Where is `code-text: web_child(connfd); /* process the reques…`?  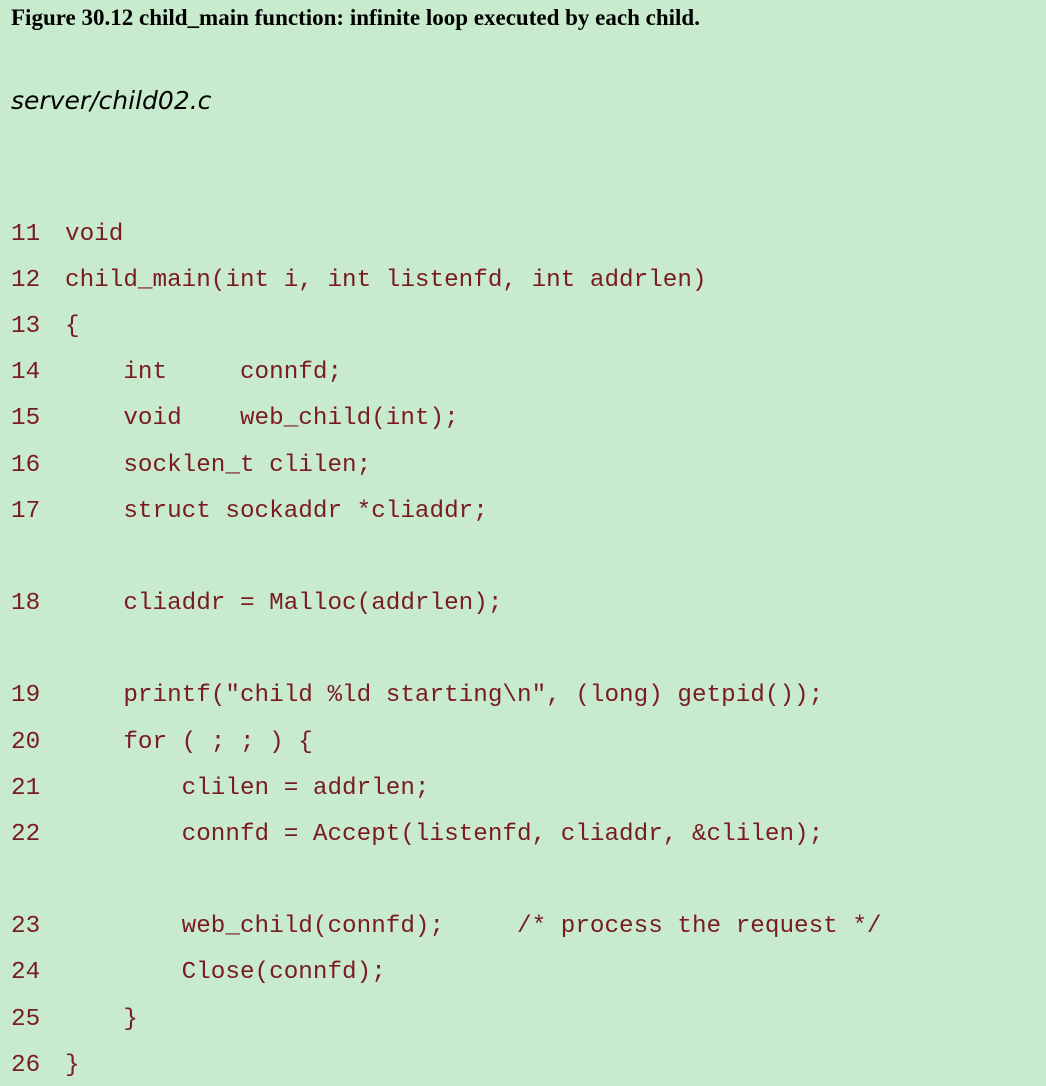 code-text: web_child(connfd); /* process the reques… is located at coordinates (473, 926).